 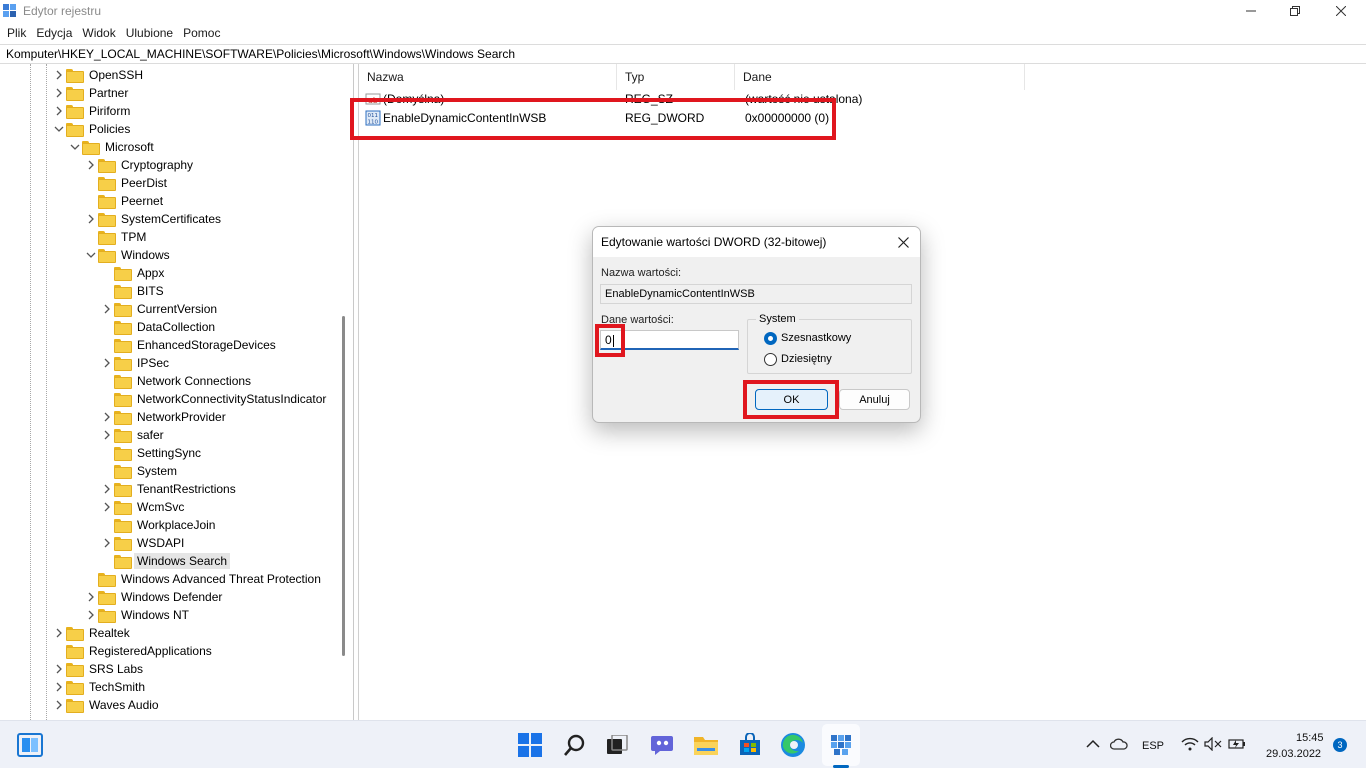 What do you see at coordinates (154, 597) in the screenshot?
I see `tree-item-windows-defender: Windows Defender` at bounding box center [154, 597].